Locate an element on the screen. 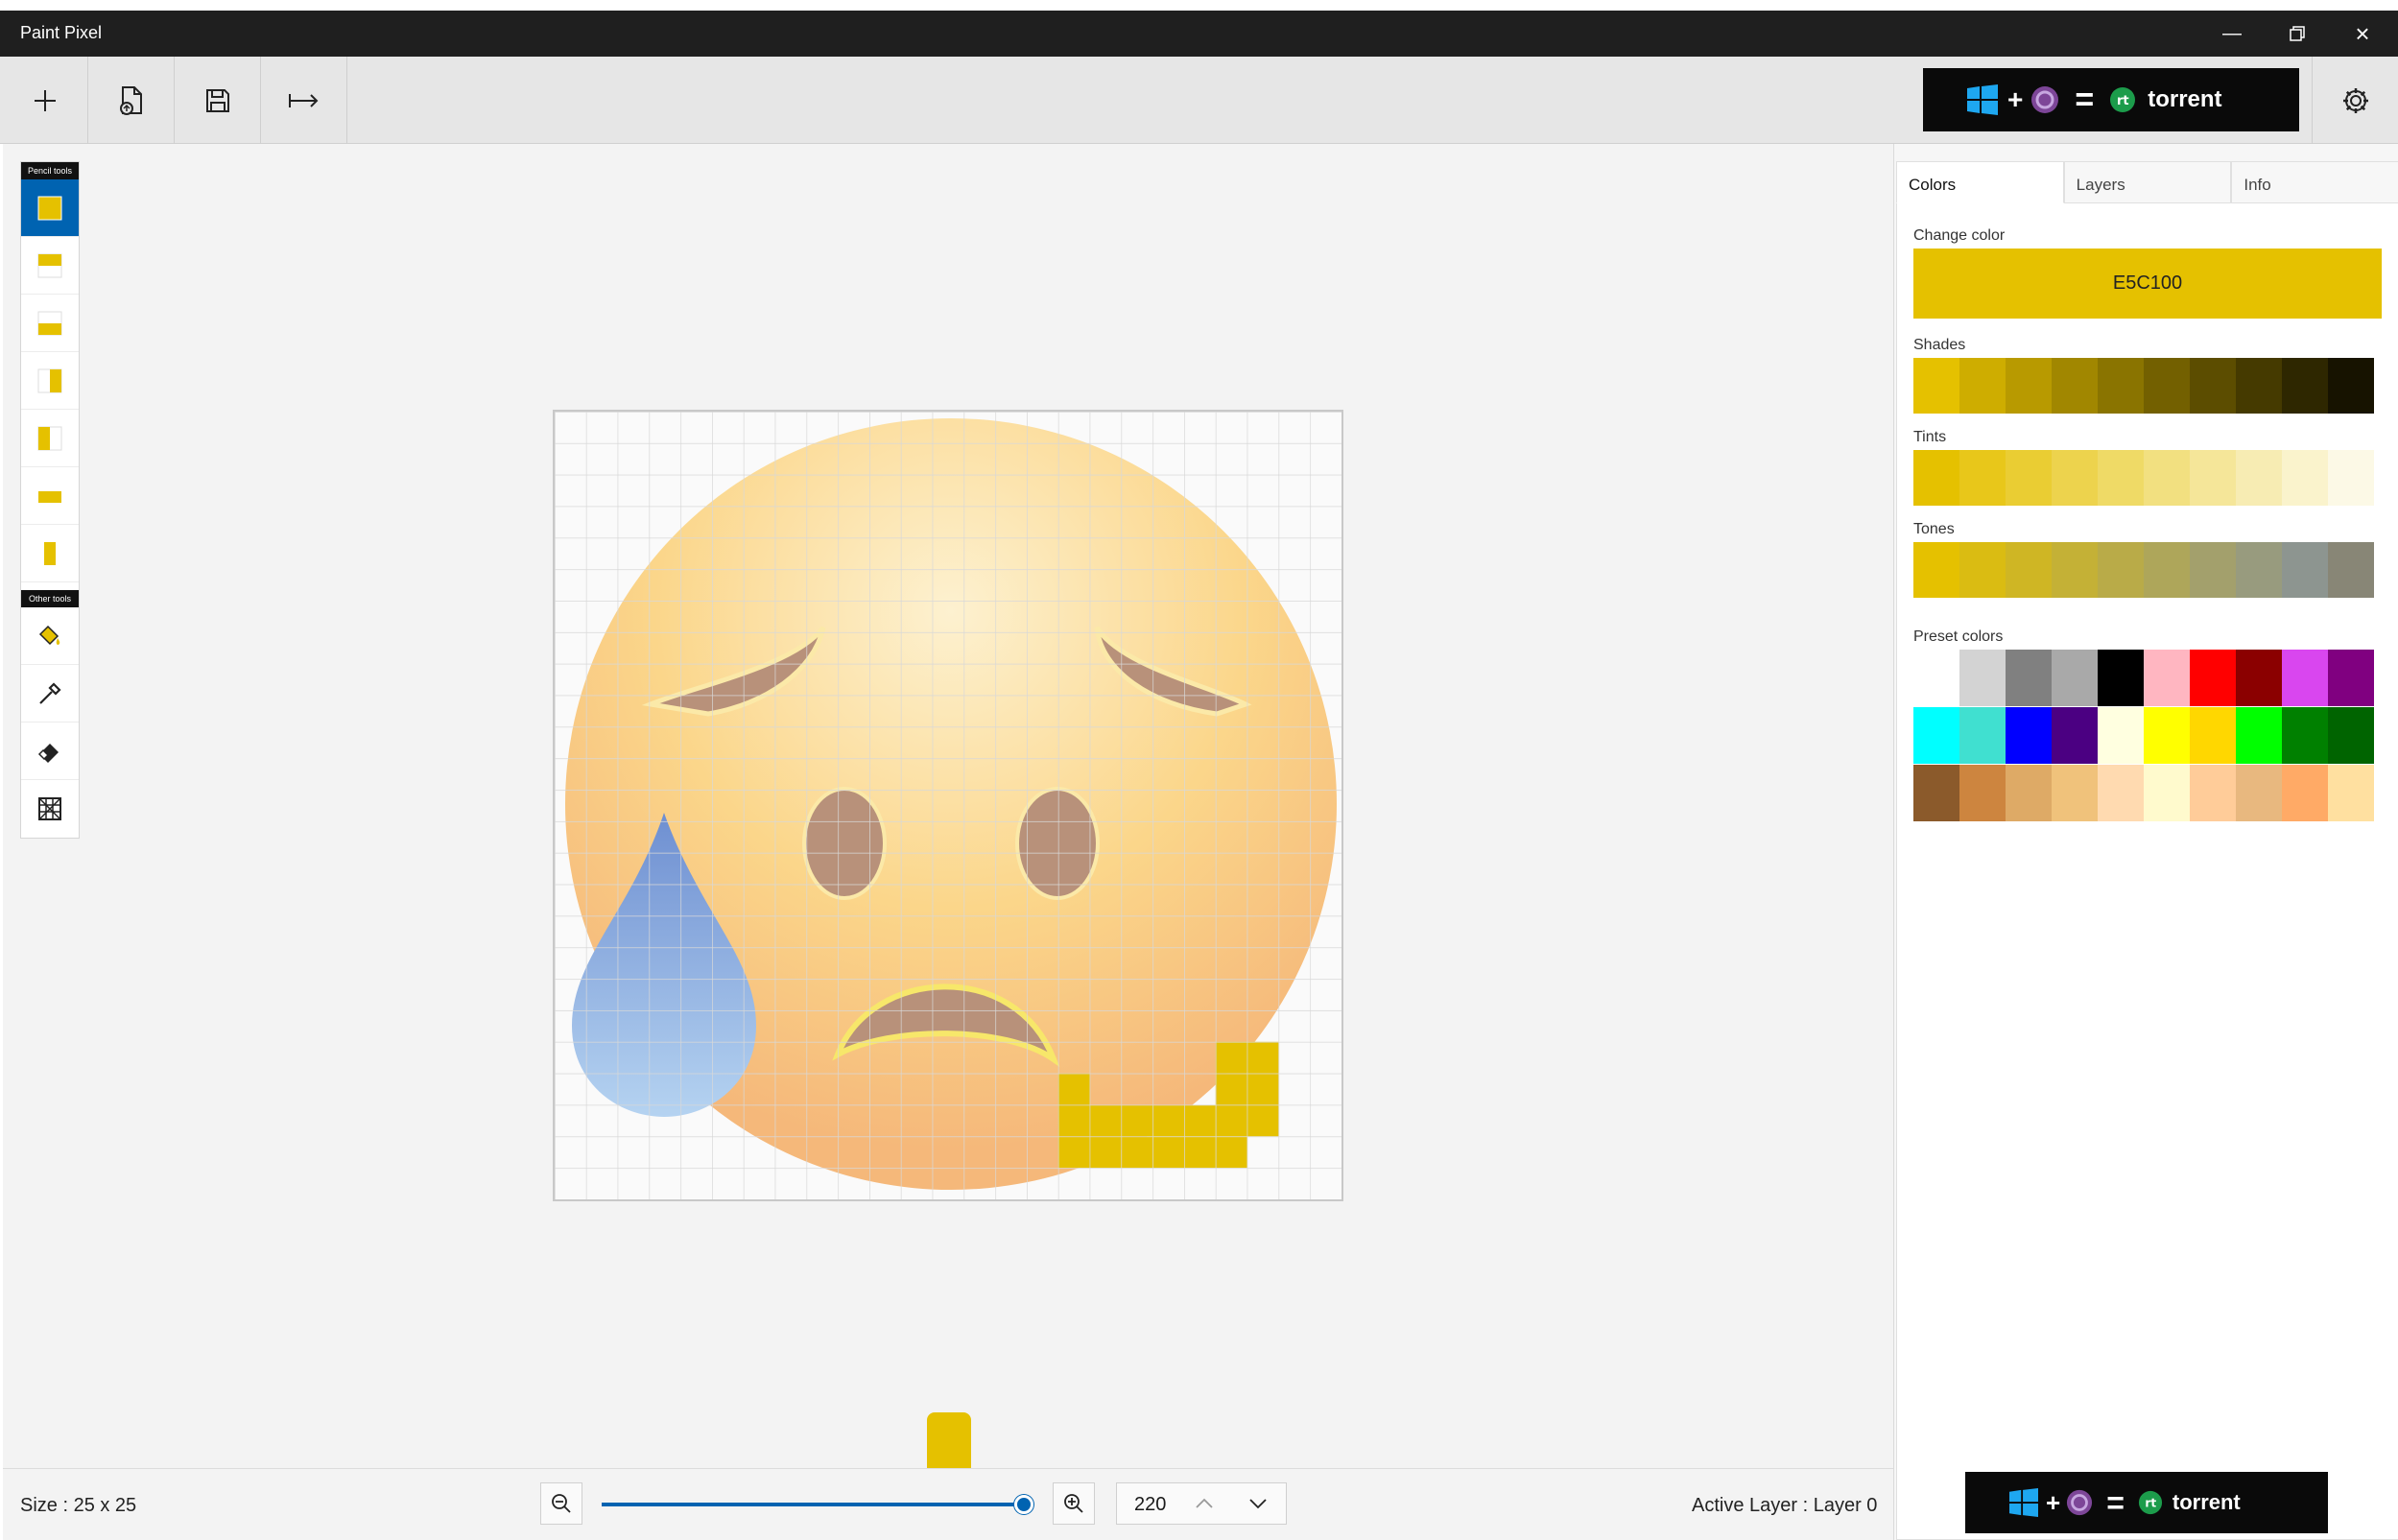  open-button is located at coordinates (131, 100).